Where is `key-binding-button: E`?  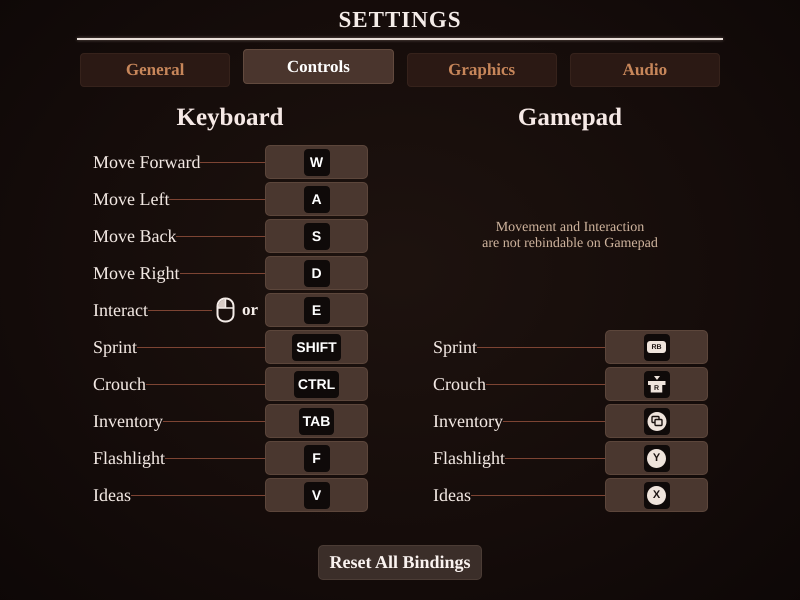 key-binding-button: E is located at coordinates (316, 310).